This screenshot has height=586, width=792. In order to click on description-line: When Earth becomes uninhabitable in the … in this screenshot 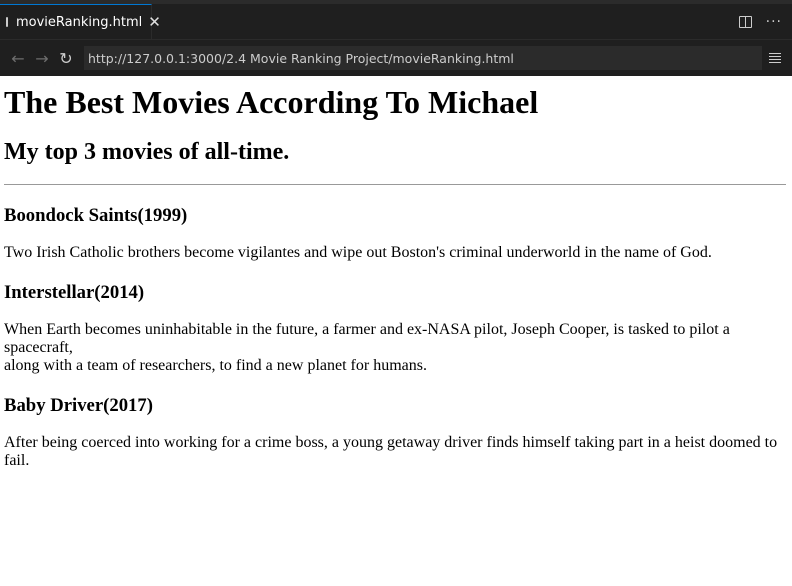, I will do `click(367, 338)`.